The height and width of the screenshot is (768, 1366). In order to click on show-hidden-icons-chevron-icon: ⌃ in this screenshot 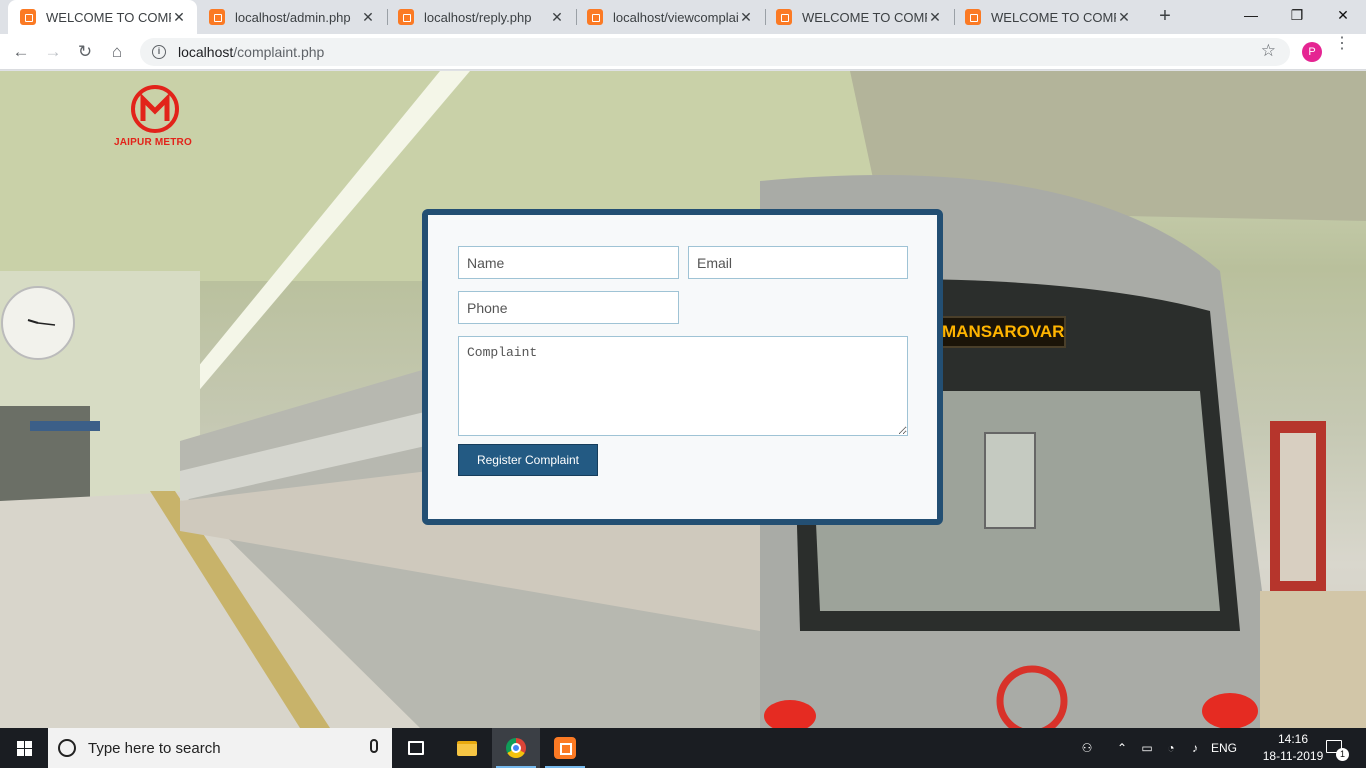, I will do `click(1122, 748)`.